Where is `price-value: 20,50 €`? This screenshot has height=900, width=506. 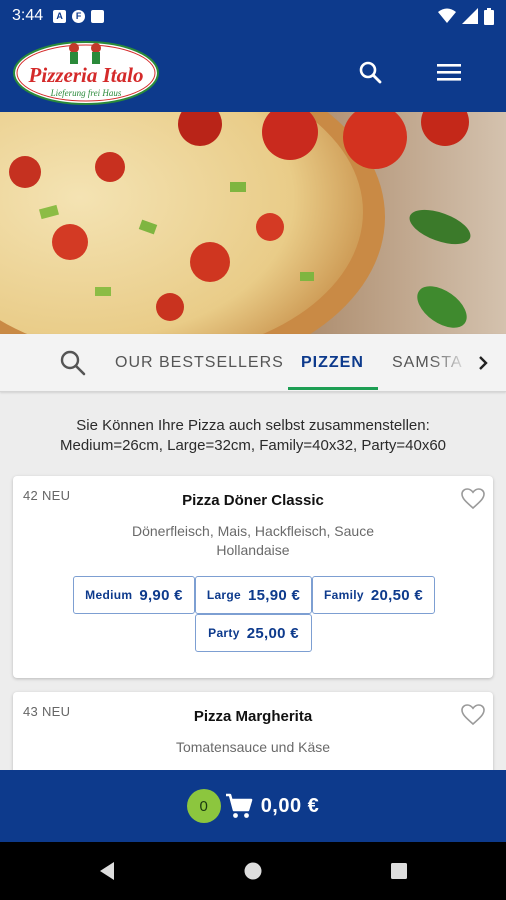
price-value: 20,50 € is located at coordinates (396, 595).